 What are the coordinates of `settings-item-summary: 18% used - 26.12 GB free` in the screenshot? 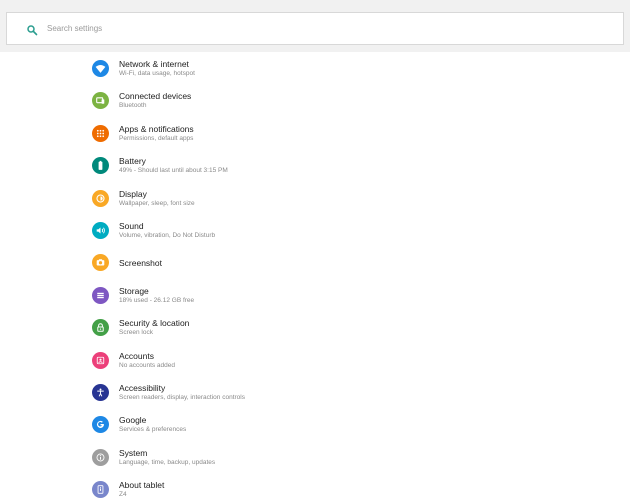 It's located at (157, 300).